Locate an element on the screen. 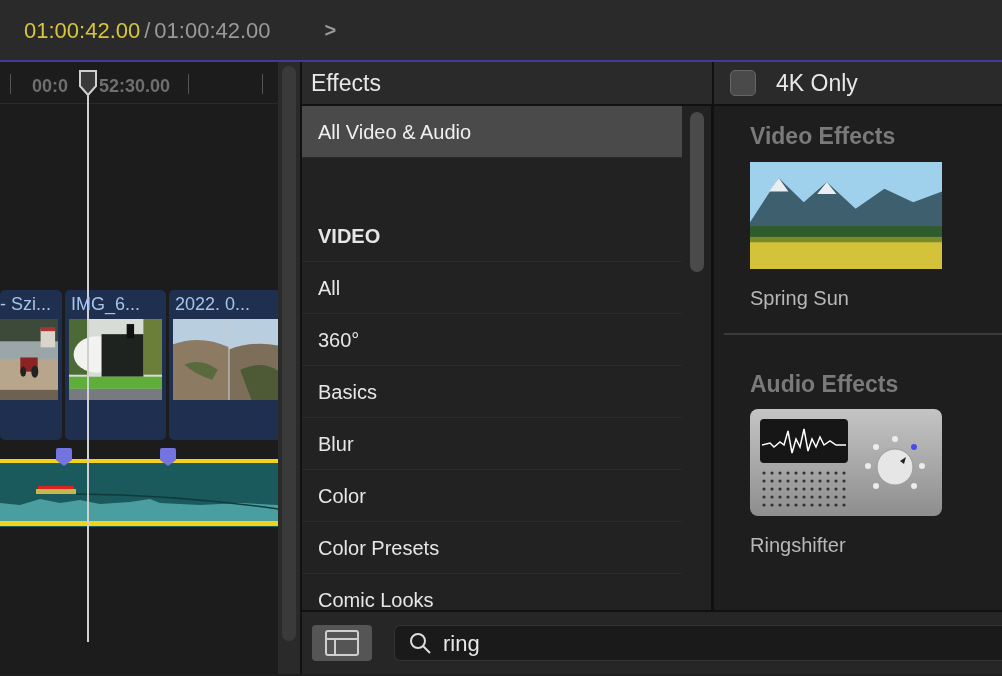  category-header: VIDEO is located at coordinates (492, 236).